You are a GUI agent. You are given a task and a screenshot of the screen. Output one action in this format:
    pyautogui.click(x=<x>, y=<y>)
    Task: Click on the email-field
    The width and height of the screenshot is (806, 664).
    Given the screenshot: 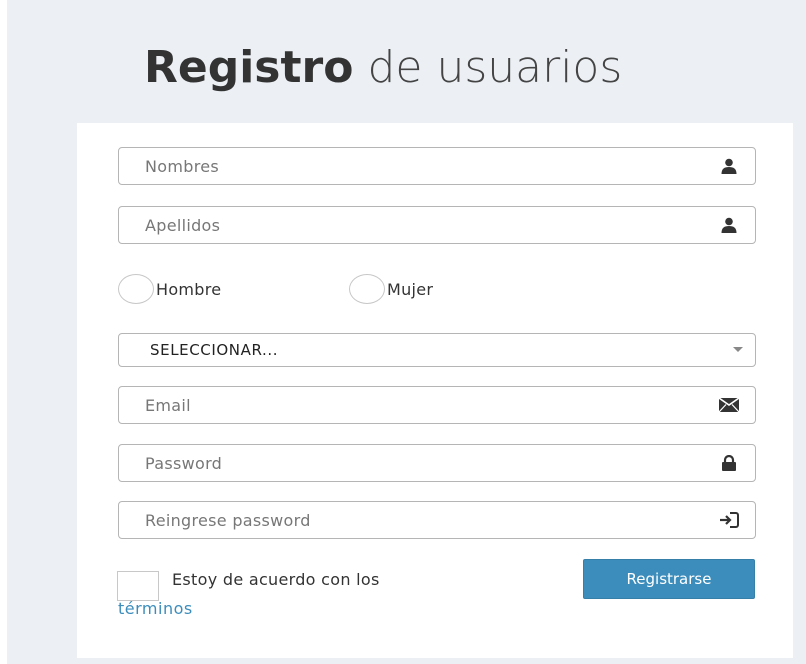 What is the action you would take?
    pyautogui.click(x=437, y=405)
    